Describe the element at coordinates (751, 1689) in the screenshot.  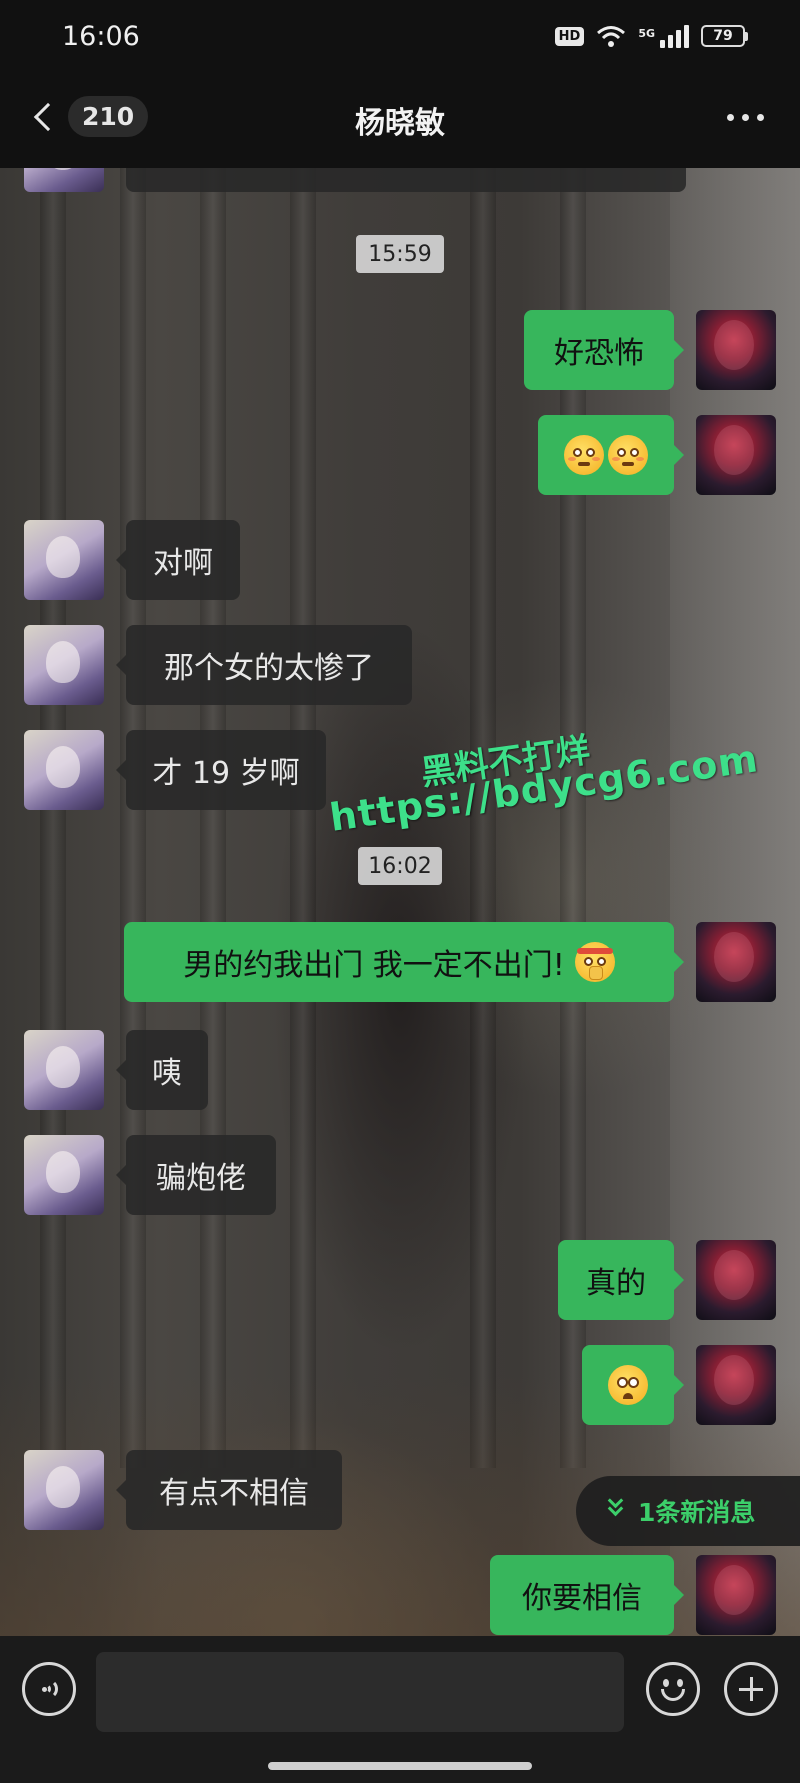
I see `plus-icon` at that location.